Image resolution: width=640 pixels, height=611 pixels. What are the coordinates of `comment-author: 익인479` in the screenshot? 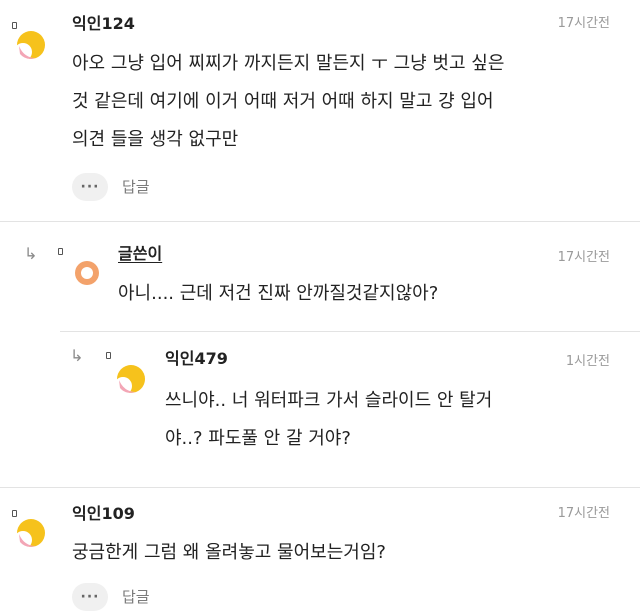 It's located at (196, 359).